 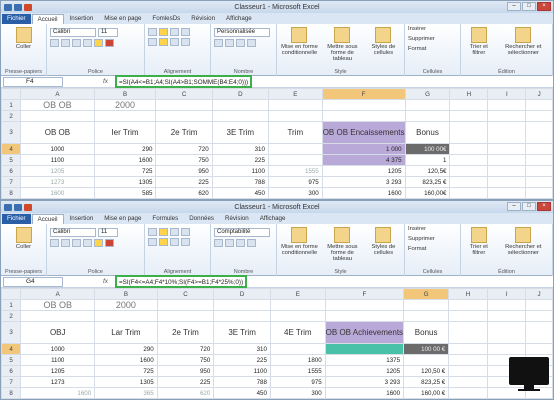 I want to click on cell-e7: 975, so click(x=295, y=182).